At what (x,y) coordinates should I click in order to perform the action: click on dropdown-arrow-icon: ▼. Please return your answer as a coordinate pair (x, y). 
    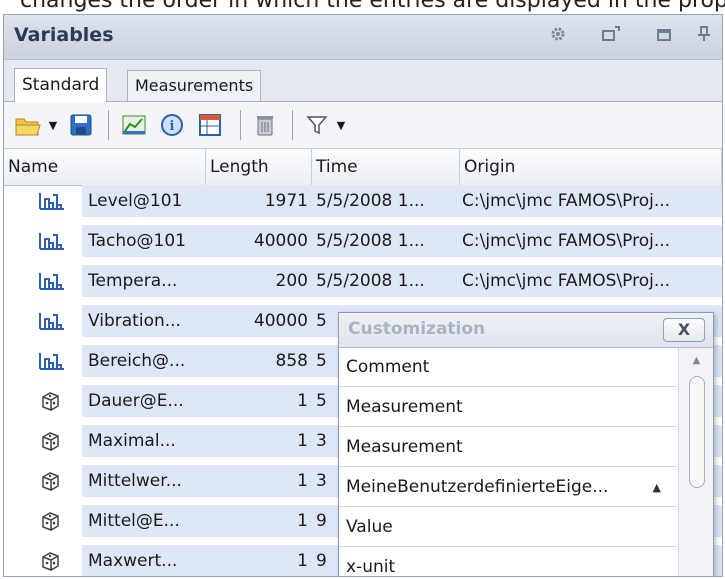
    Looking at the image, I should click on (53, 125).